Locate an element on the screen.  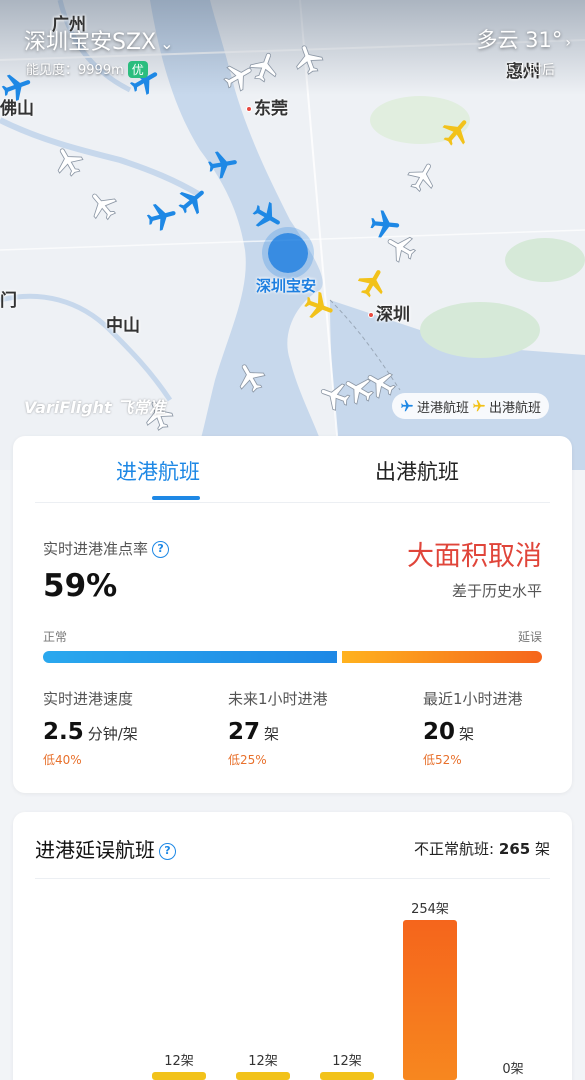
tab-departures: 出港航班 is located at coordinates (417, 471).